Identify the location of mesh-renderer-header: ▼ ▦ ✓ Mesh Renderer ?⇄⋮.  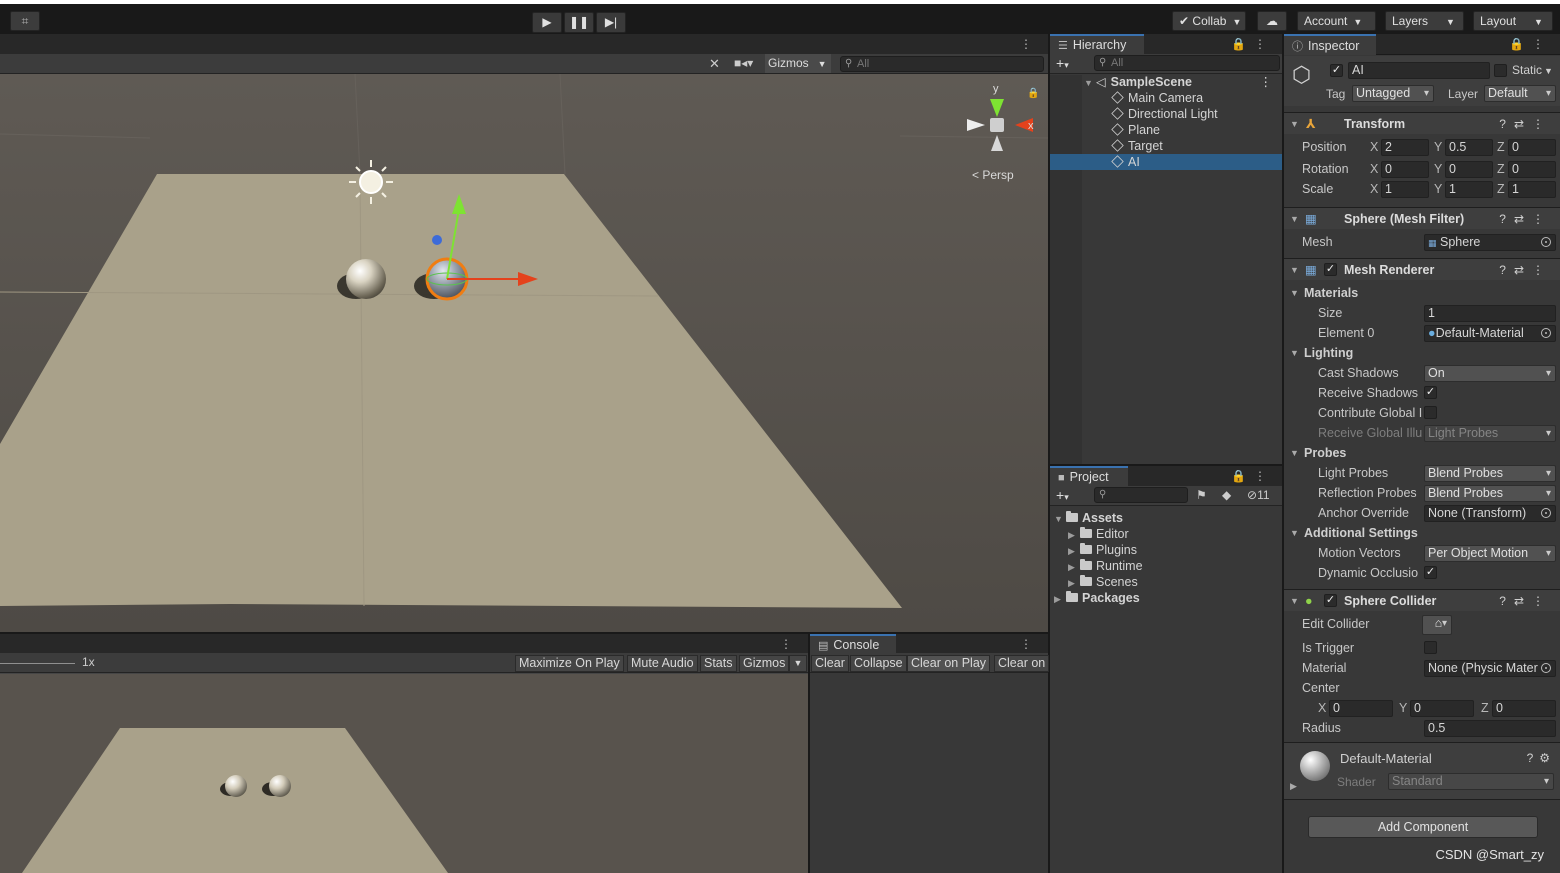
(1422, 269).